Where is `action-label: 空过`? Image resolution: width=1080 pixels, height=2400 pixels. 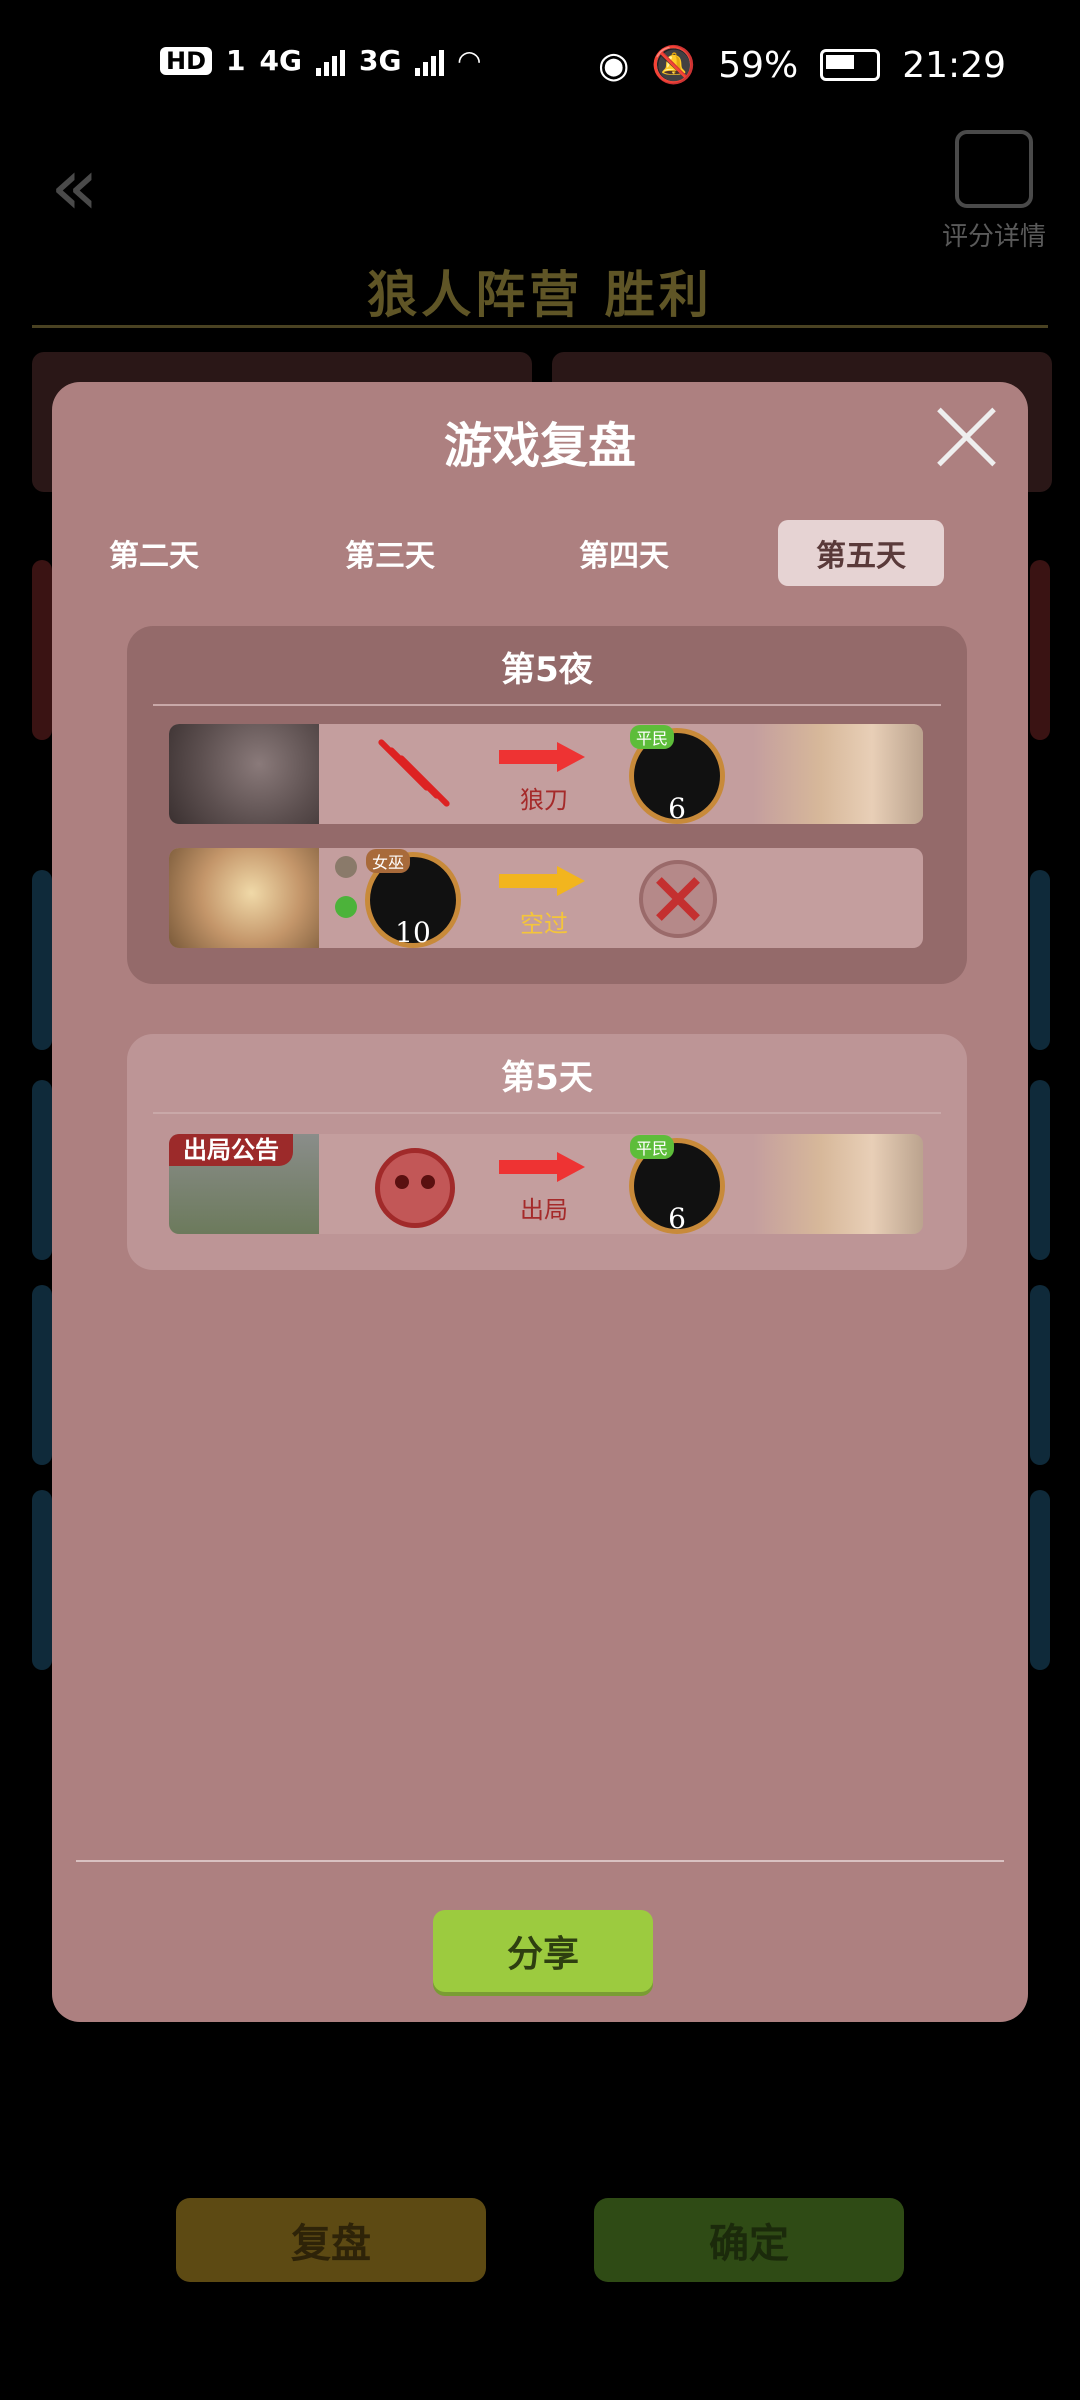 action-label: 空过 is located at coordinates (544, 924).